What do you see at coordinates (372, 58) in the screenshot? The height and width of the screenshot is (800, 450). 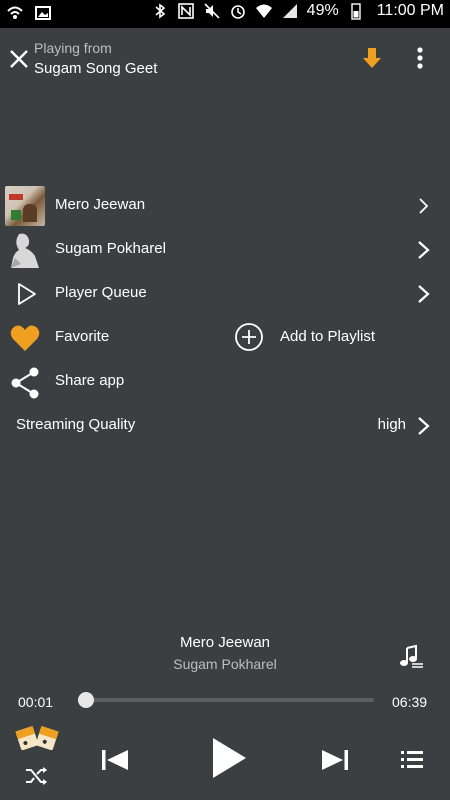 I see `download-icon` at bounding box center [372, 58].